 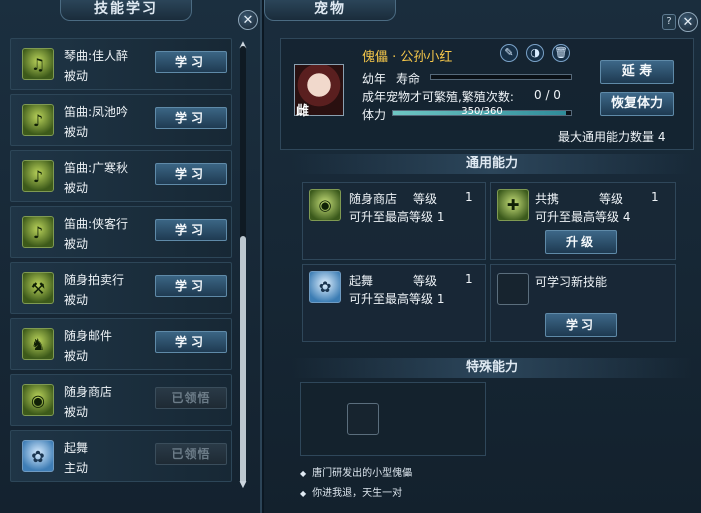 I want to click on skill-name: 笛曲:广寒秋, so click(x=96, y=168).